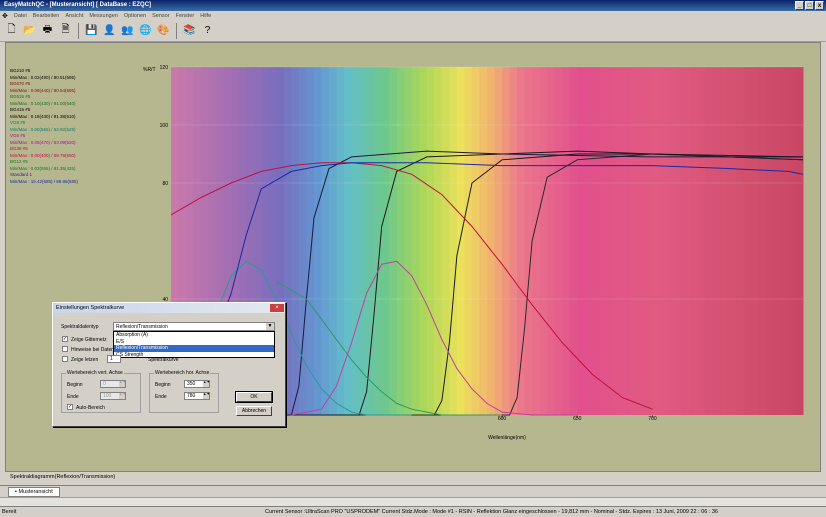 This screenshot has height=517, width=826. Describe the element at coordinates (114, 359) in the screenshot. I see `last-count-field: 1` at that location.